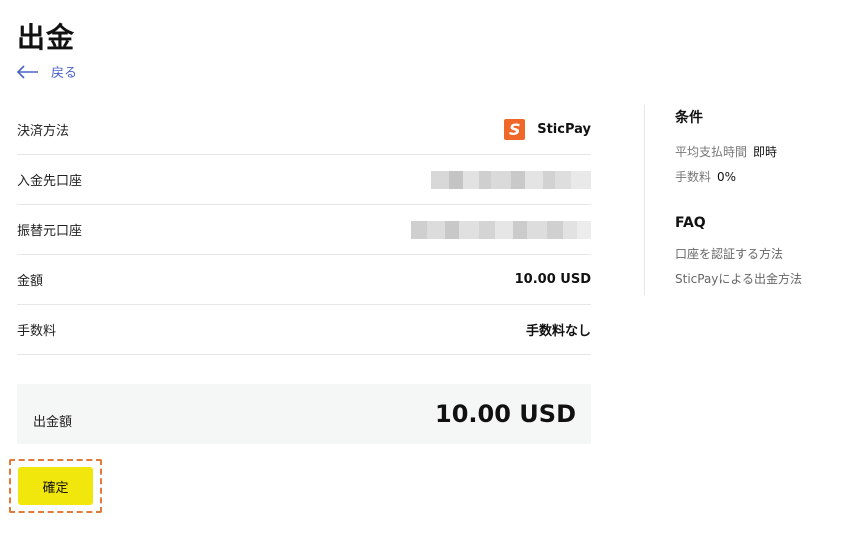 The image size is (844, 545). What do you see at coordinates (50, 181) in the screenshot?
I see `deposit-account-label: 入金先口座` at bounding box center [50, 181].